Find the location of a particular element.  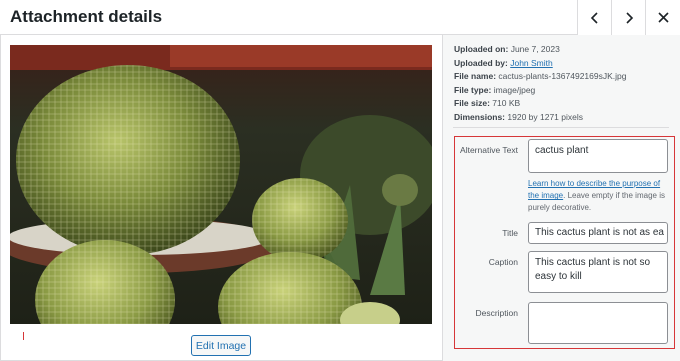

chevron-left-icon is located at coordinates (594, 17).